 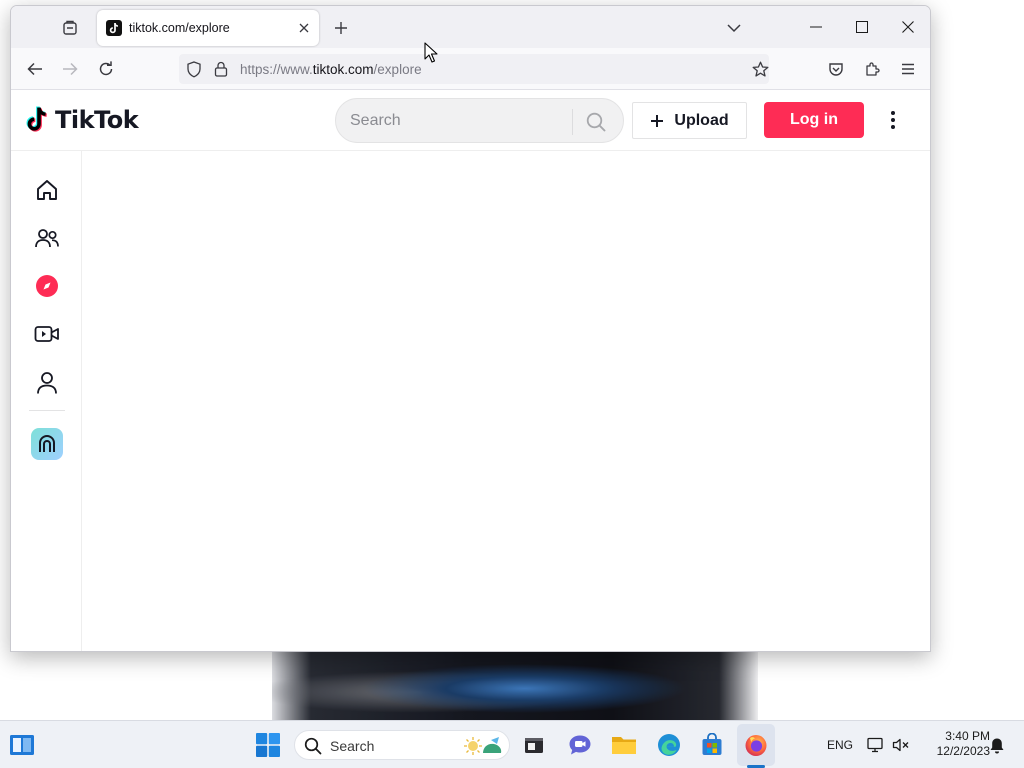 What do you see at coordinates (343, 69) in the screenshot?
I see `url-host: tiktok.com` at bounding box center [343, 69].